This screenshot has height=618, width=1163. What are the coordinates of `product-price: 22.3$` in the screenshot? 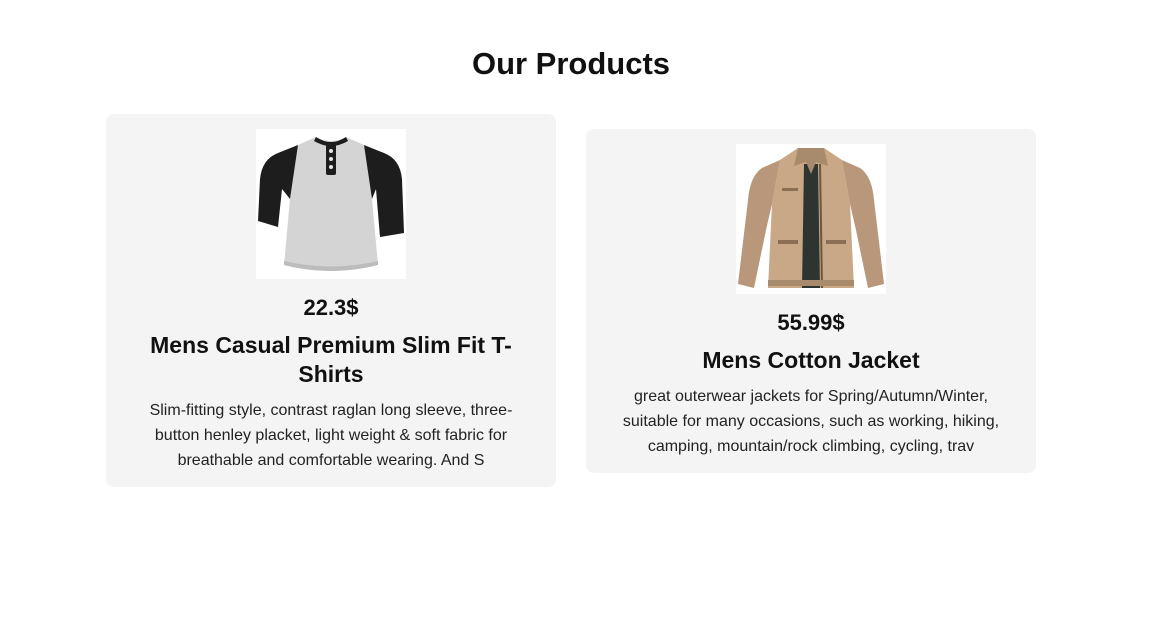 It's located at (331, 307).